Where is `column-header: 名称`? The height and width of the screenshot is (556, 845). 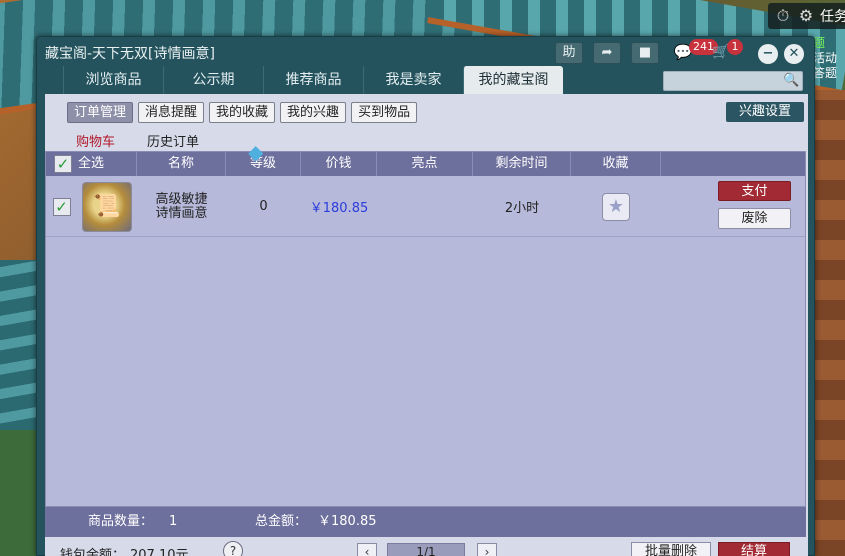
column-header: 名称 is located at coordinates (181, 164).